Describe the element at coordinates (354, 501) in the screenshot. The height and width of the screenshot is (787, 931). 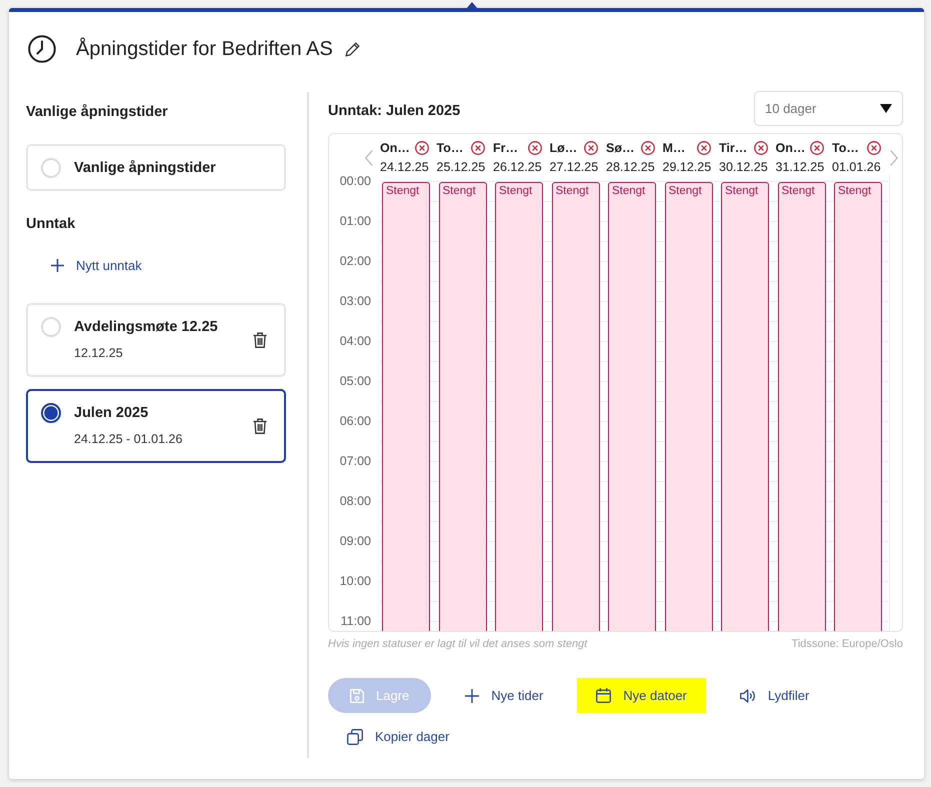
I see `time-label: 08:00` at that location.